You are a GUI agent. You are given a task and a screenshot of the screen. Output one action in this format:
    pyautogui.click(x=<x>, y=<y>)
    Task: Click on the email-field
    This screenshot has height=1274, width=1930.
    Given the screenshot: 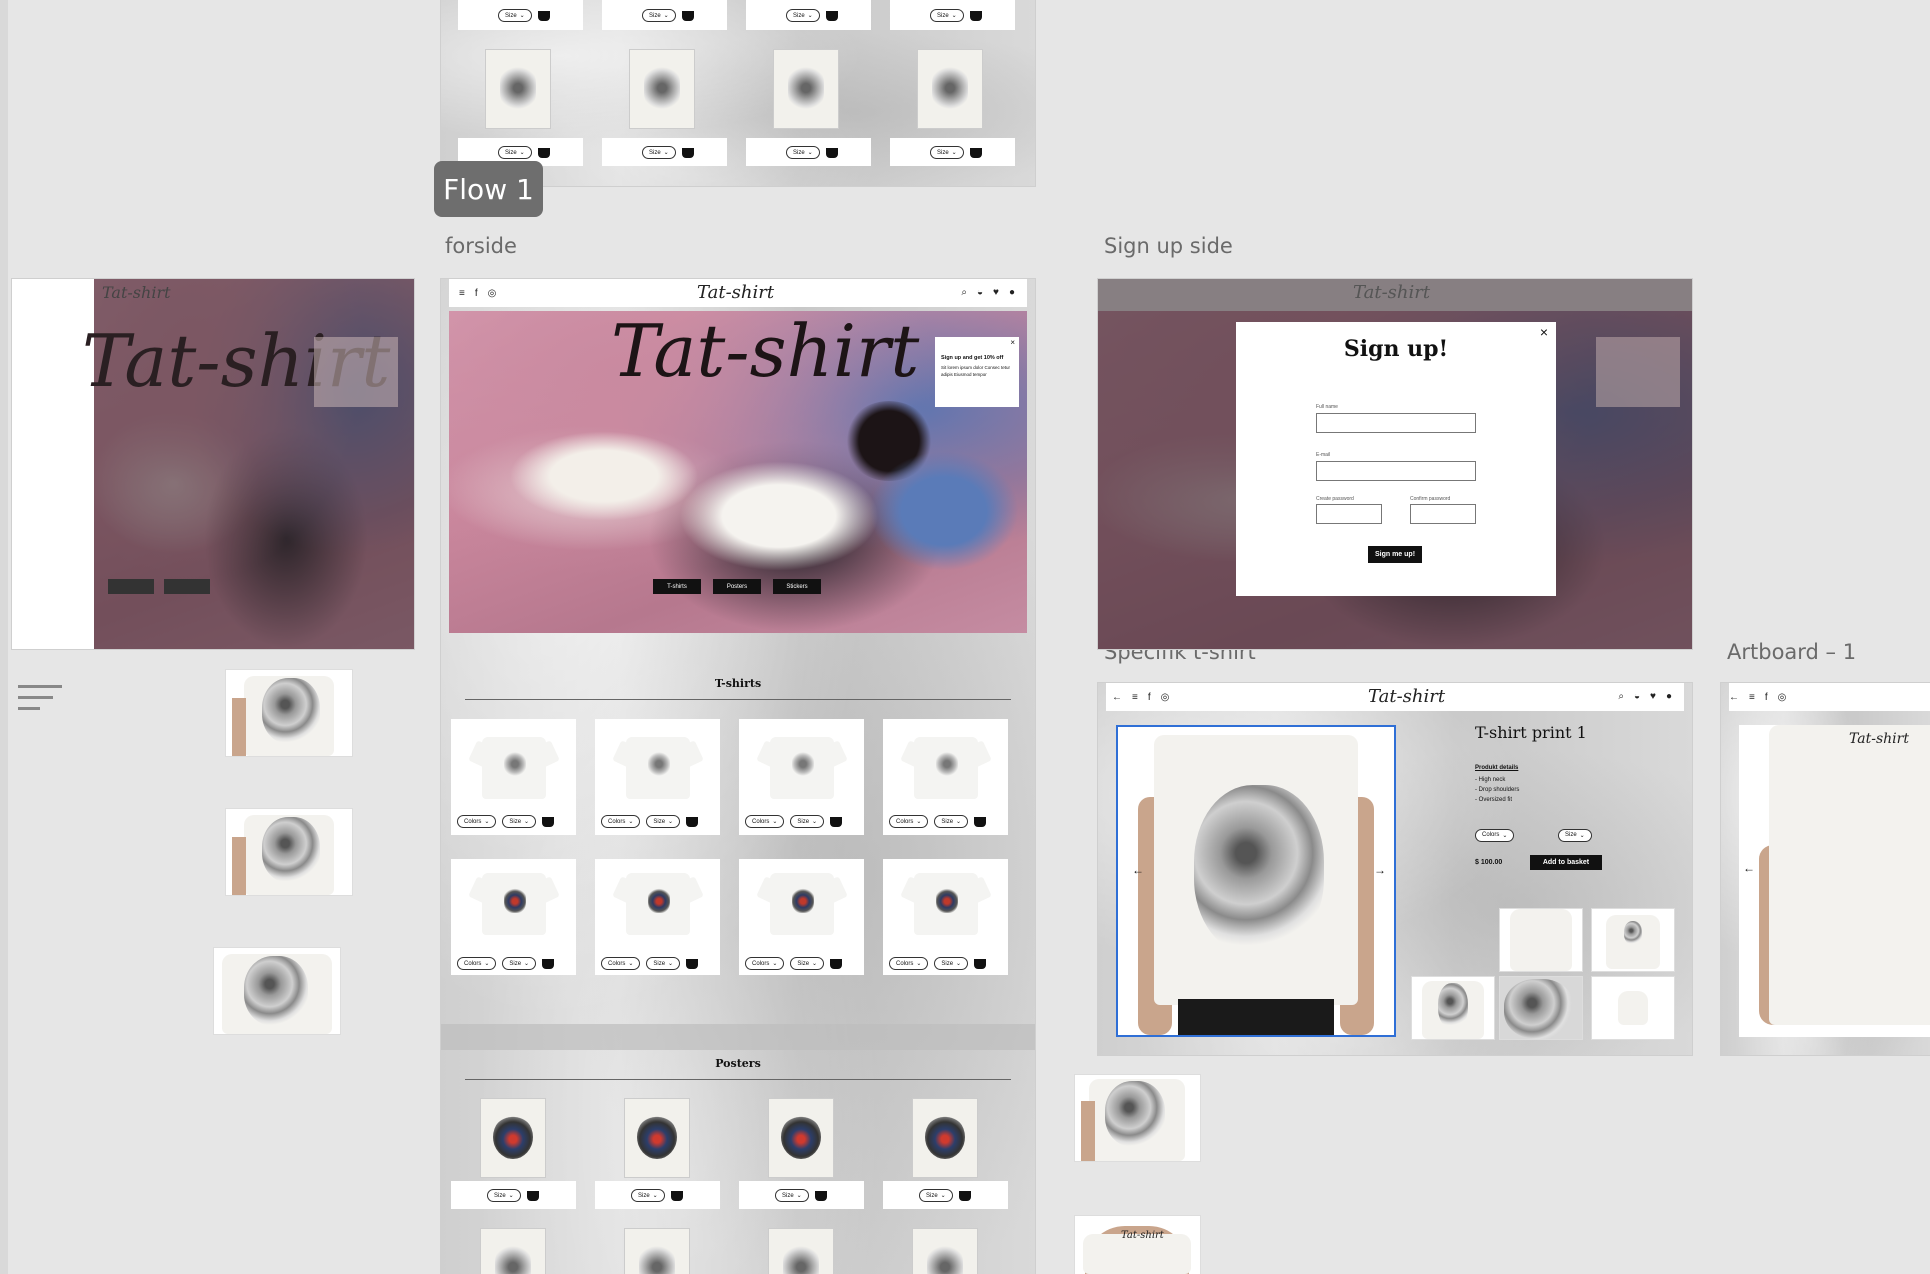 What is the action you would take?
    pyautogui.click(x=1396, y=471)
    